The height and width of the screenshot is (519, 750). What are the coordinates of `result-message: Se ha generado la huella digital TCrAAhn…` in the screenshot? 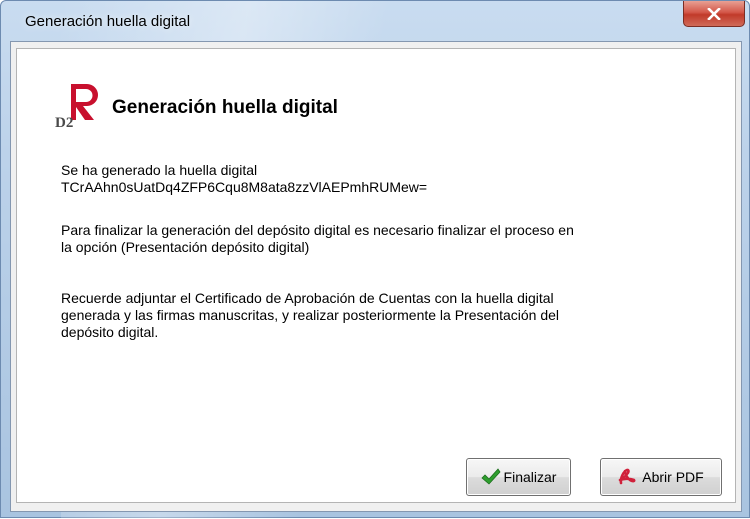 It's located at (381, 179).